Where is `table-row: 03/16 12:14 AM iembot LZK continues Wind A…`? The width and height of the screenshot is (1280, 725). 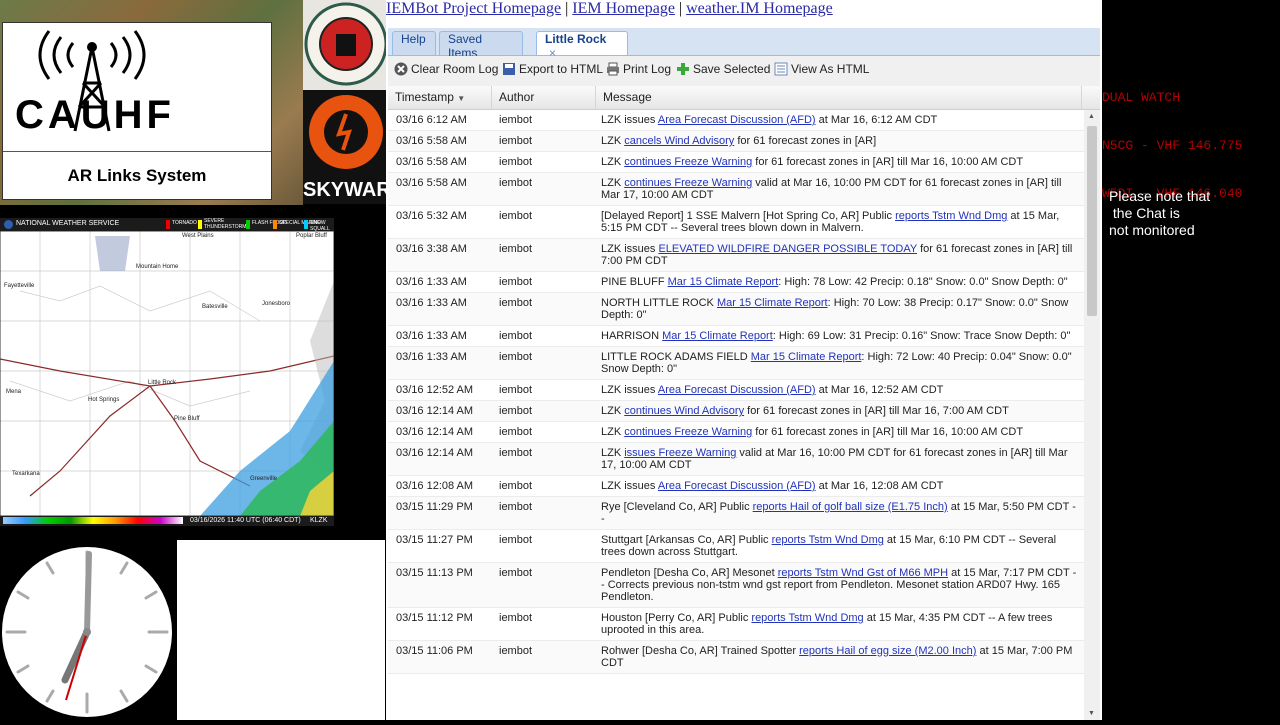
table-row: 03/16 12:14 AM iembot LZK continues Wind A… is located at coordinates (736, 411).